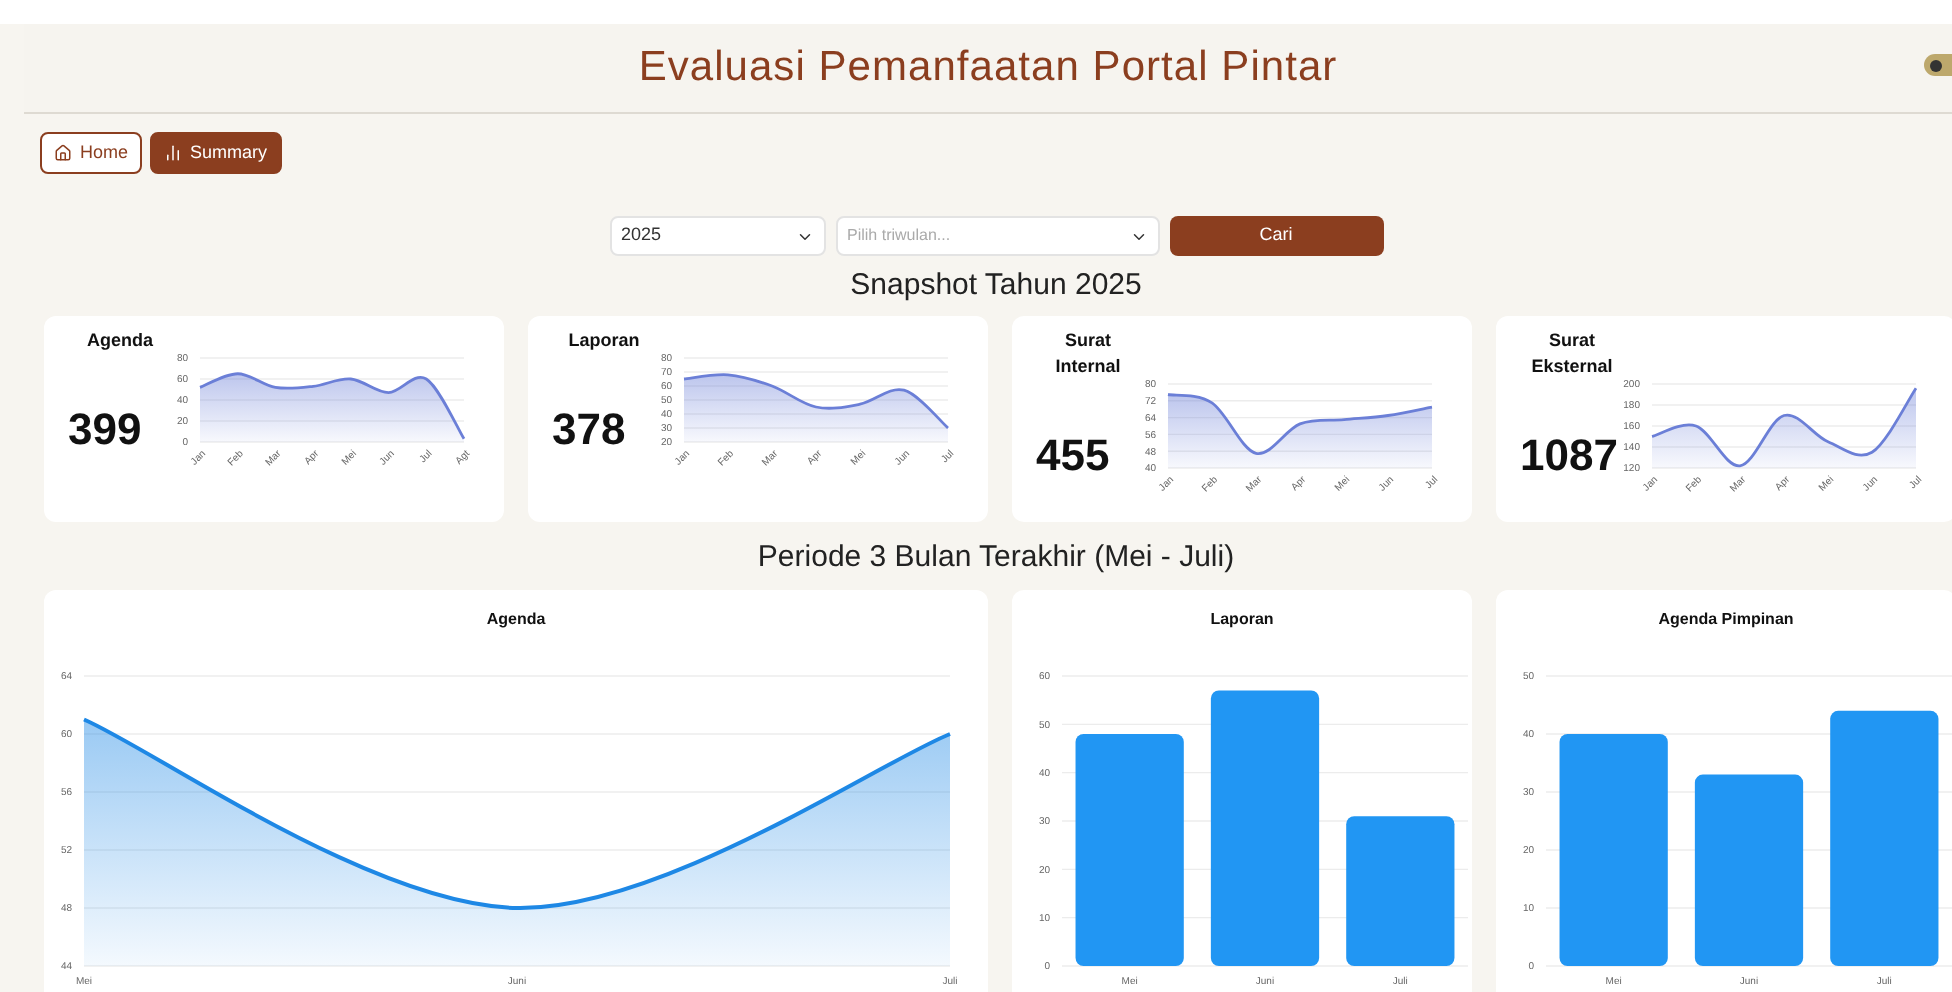 Image resolution: width=1952 pixels, height=992 pixels. What do you see at coordinates (1726, 620) in the screenshot?
I see `chart-title: Agenda Pimpinan` at bounding box center [1726, 620].